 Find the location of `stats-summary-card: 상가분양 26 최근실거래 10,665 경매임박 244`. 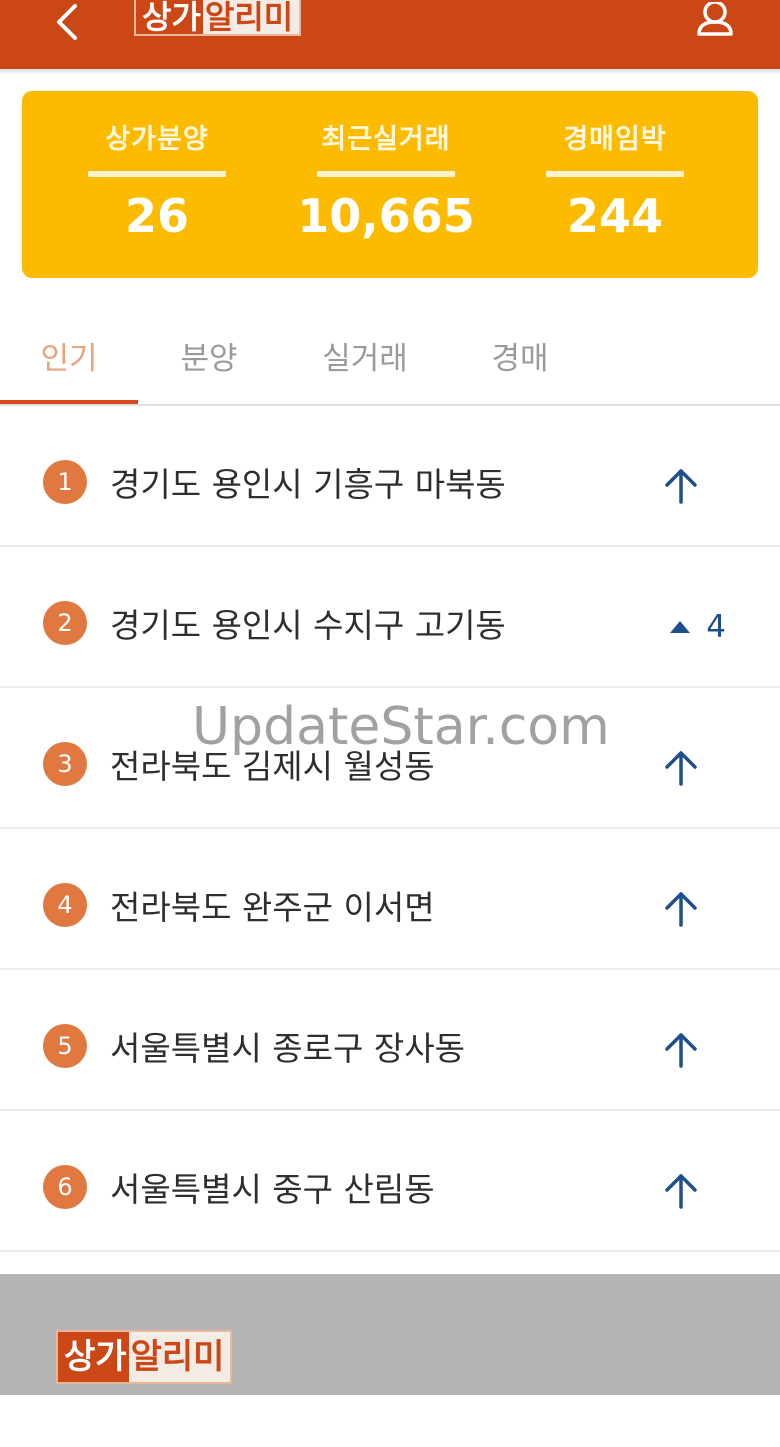

stats-summary-card: 상가분양 26 최근실거래 10,665 경매임박 244 is located at coordinates (390, 184).